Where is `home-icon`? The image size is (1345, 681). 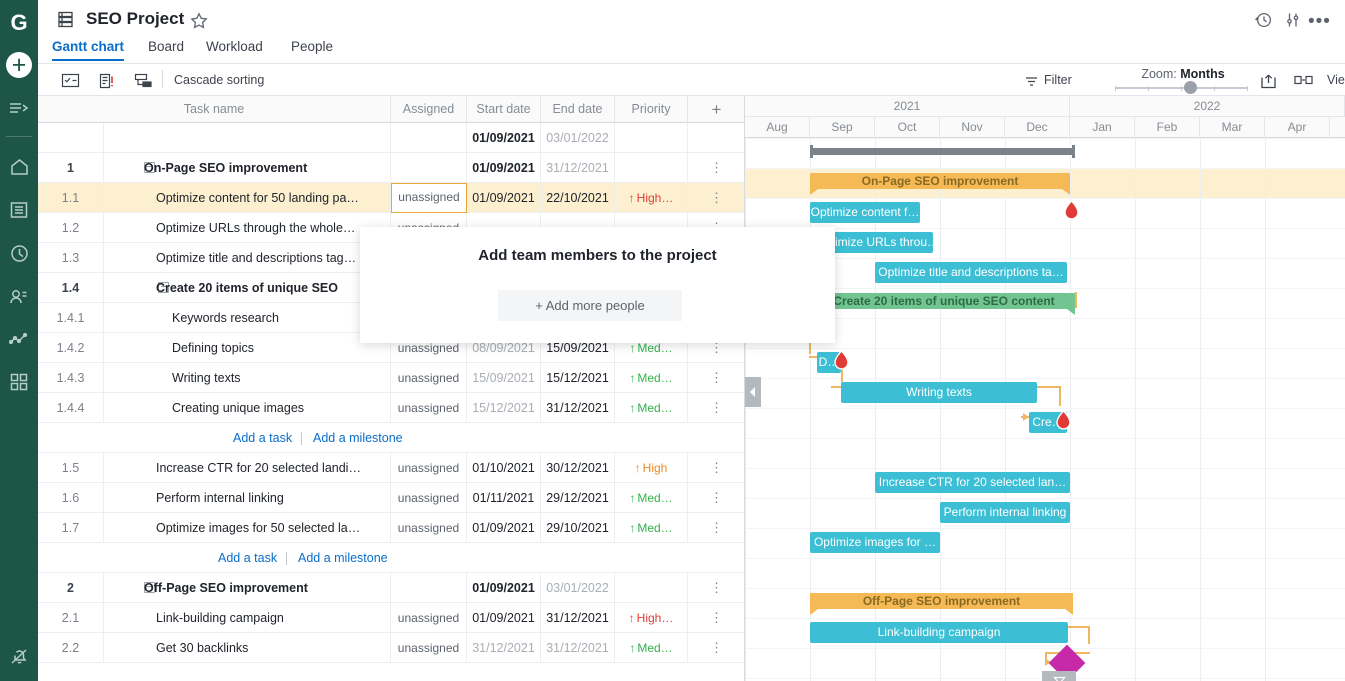
home-icon is located at coordinates (19, 167).